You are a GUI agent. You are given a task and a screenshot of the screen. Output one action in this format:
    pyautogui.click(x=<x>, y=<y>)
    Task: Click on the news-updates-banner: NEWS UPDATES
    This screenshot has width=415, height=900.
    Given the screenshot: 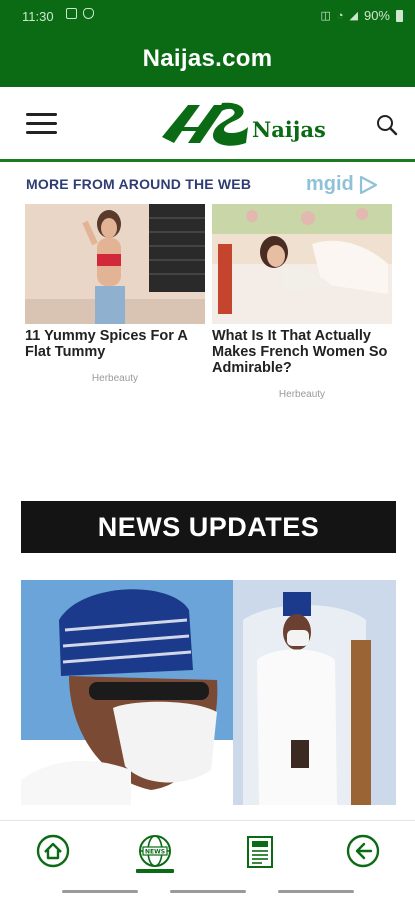 What is the action you would take?
    pyautogui.click(x=208, y=527)
    